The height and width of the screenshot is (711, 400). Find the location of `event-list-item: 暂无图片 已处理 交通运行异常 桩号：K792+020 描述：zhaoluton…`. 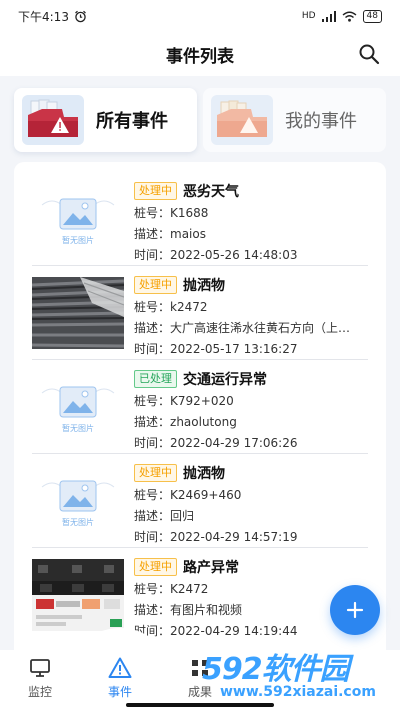

event-list-item: 暂无图片 已处理 交通运行异常 桩号：K792+020 描述：zhaoluton… is located at coordinates (200, 408).